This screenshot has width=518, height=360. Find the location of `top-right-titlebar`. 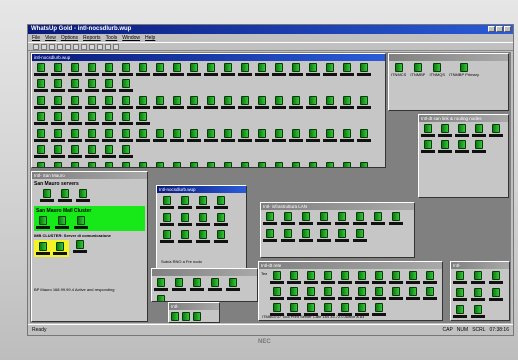

top-right-titlebar is located at coordinates (448, 57).